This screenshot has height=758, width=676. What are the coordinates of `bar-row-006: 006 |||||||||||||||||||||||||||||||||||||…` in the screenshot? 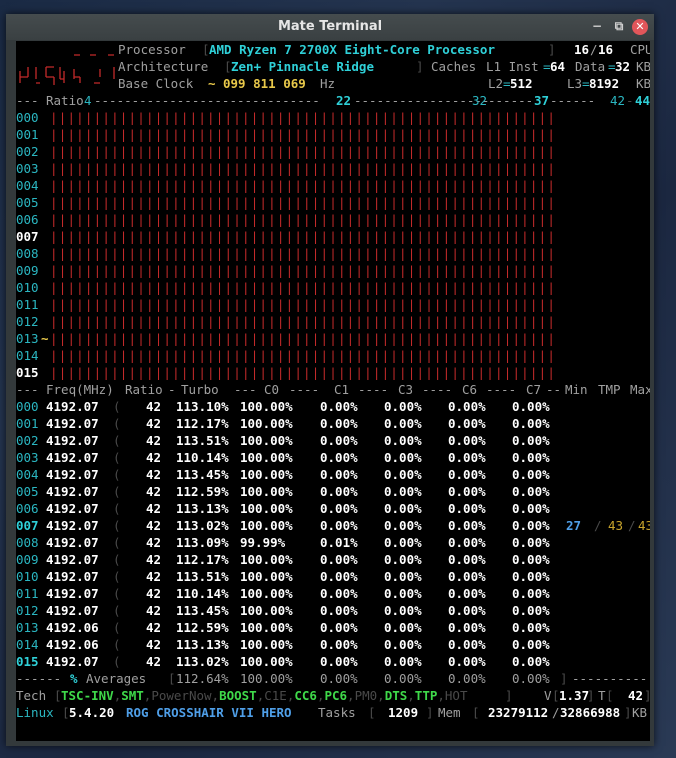 It's located at (333, 219).